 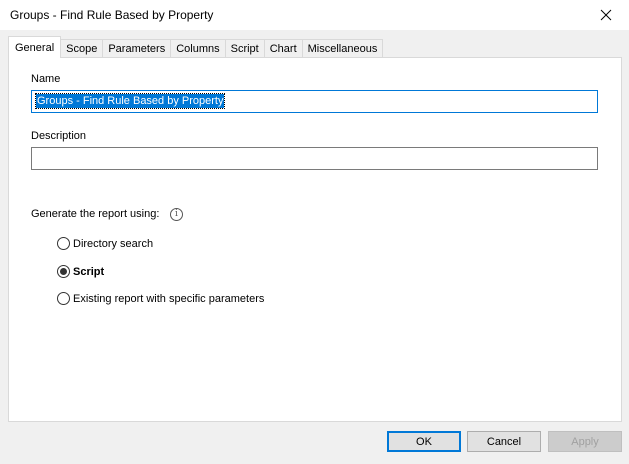 I want to click on option-script: Script, so click(x=80, y=271).